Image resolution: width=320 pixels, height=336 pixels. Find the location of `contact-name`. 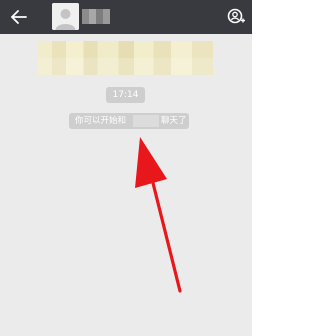

contact-name is located at coordinates (96, 16).